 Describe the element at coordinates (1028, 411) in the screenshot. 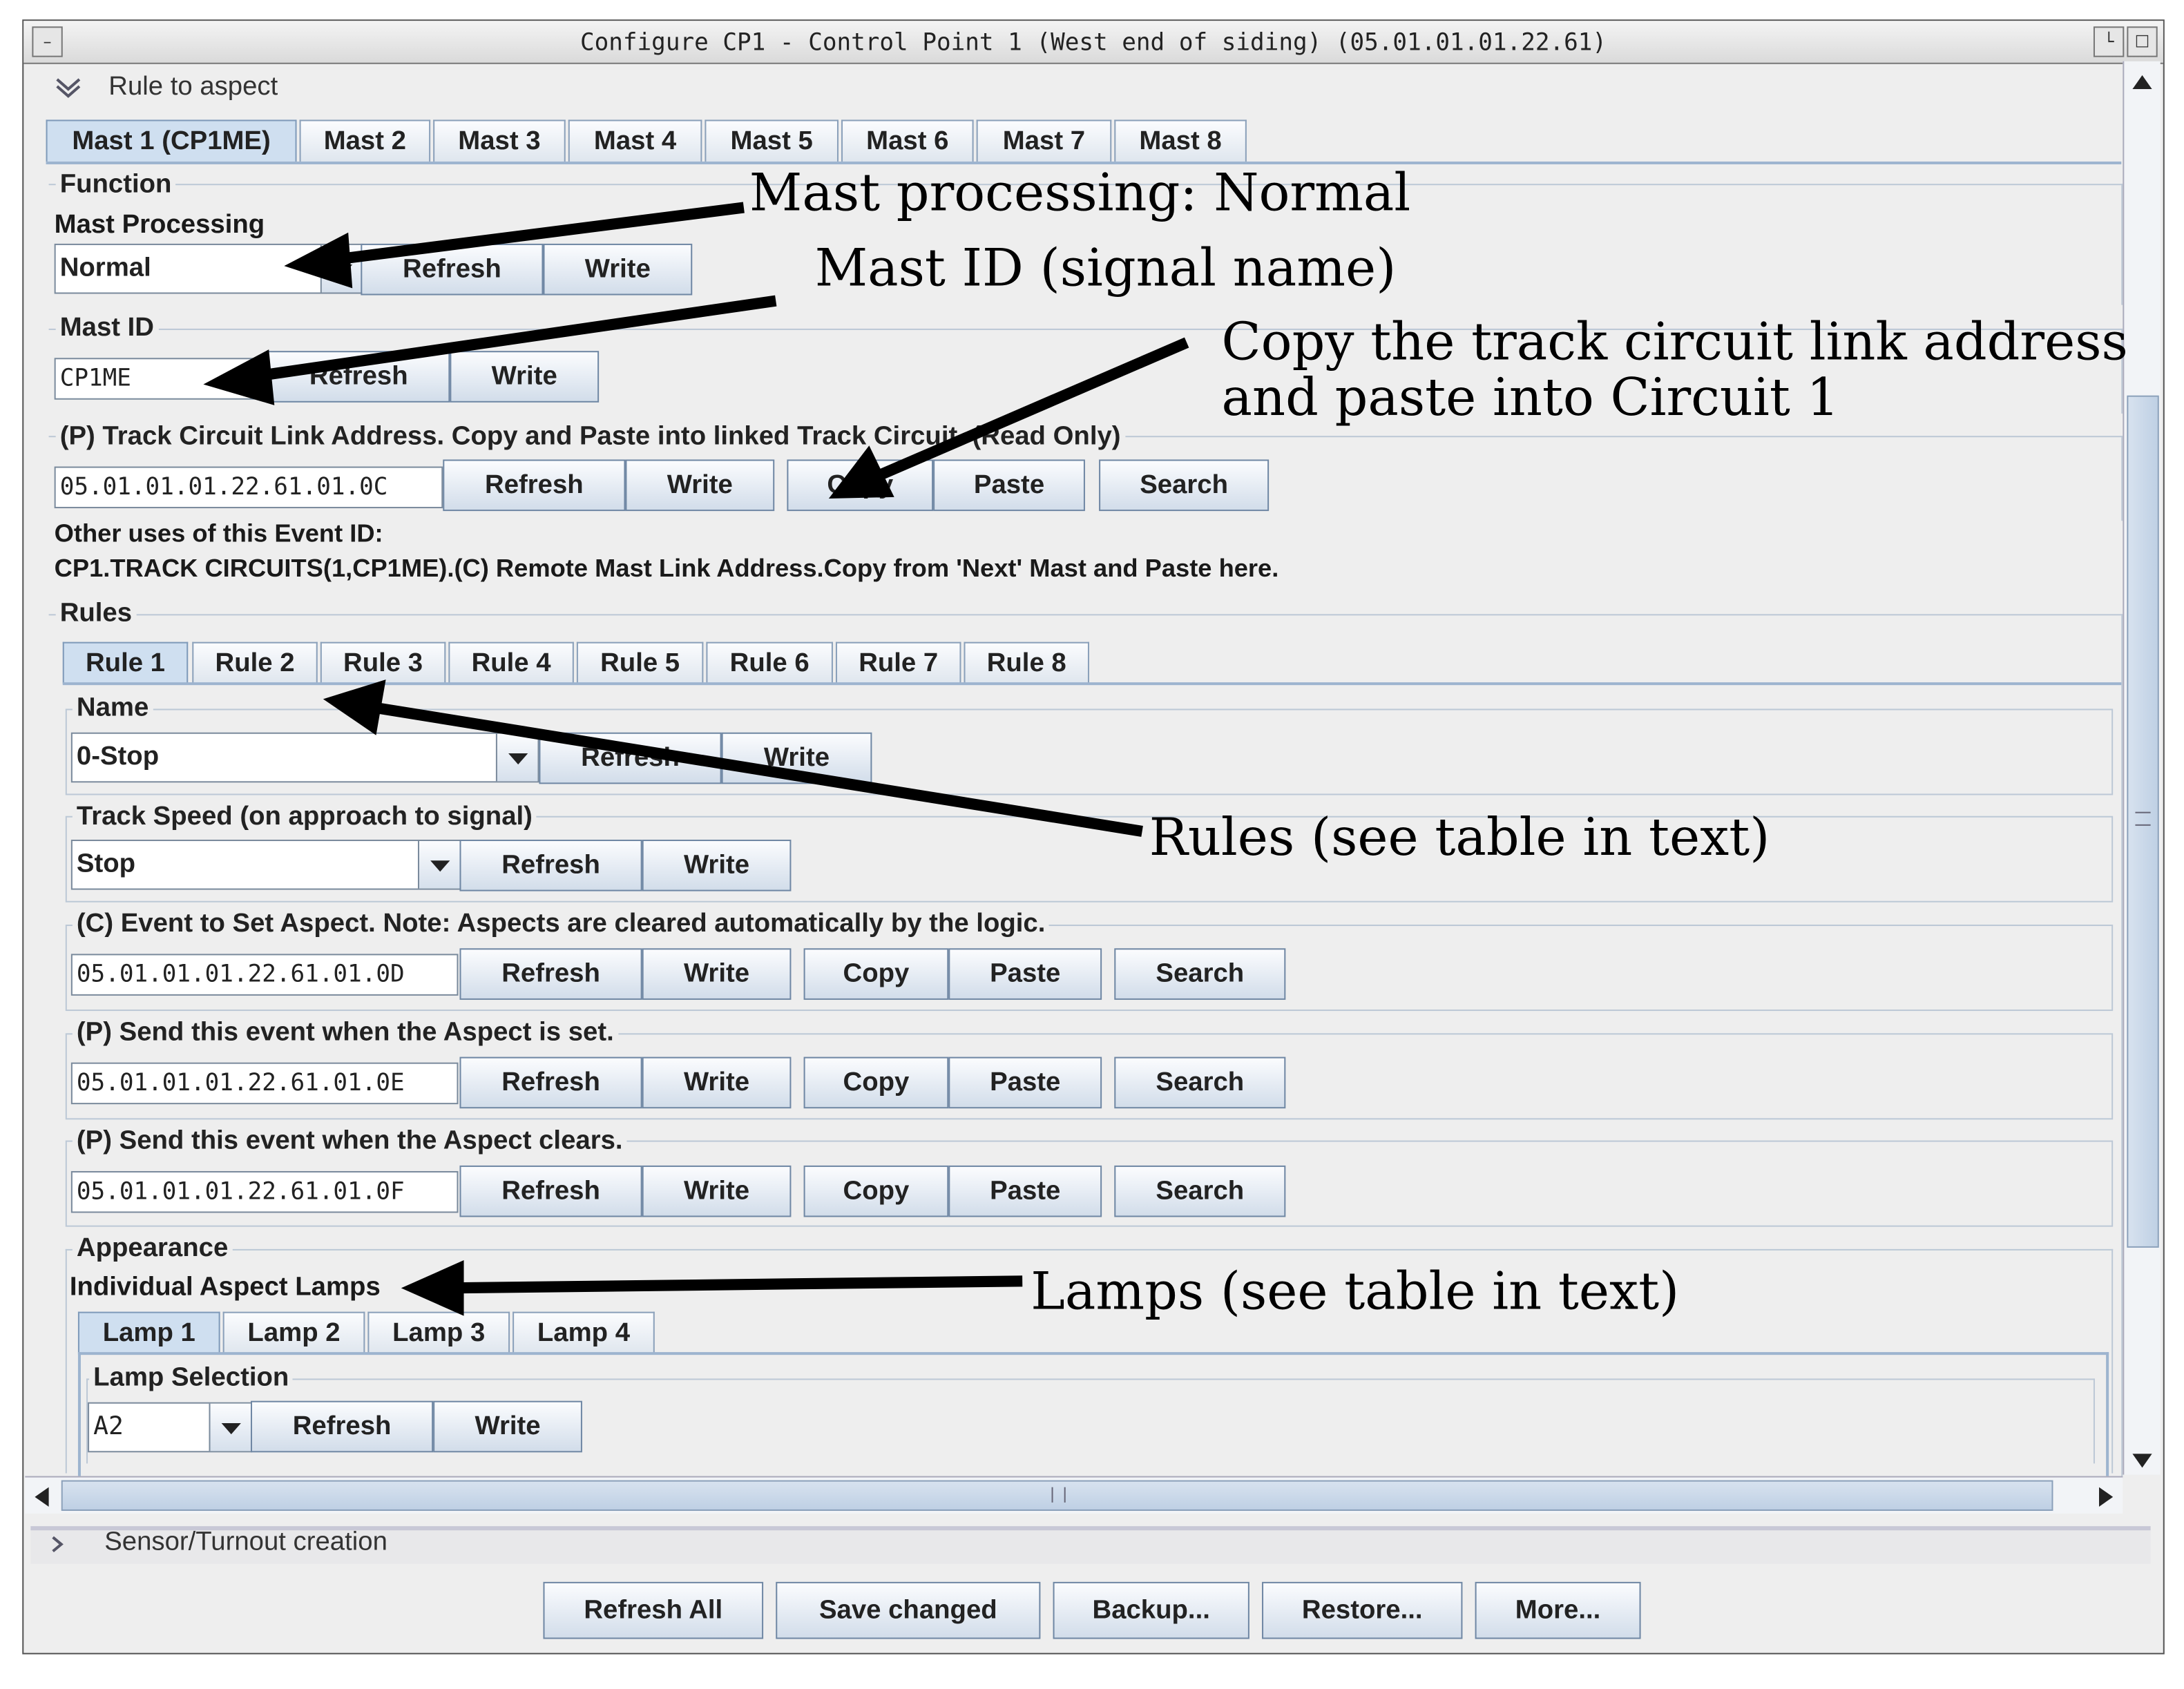

I see `arrow-copy` at that location.